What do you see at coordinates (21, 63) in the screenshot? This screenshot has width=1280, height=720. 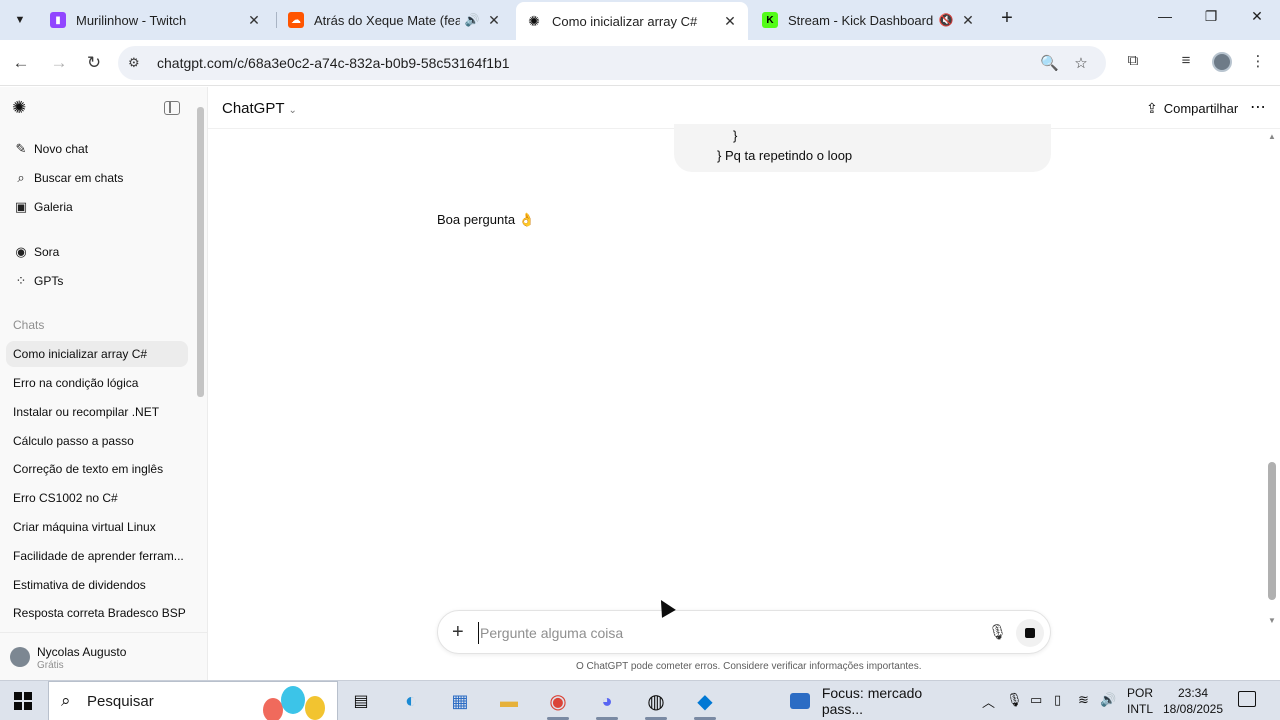 I see `back-arrow-icon: ←` at bounding box center [21, 63].